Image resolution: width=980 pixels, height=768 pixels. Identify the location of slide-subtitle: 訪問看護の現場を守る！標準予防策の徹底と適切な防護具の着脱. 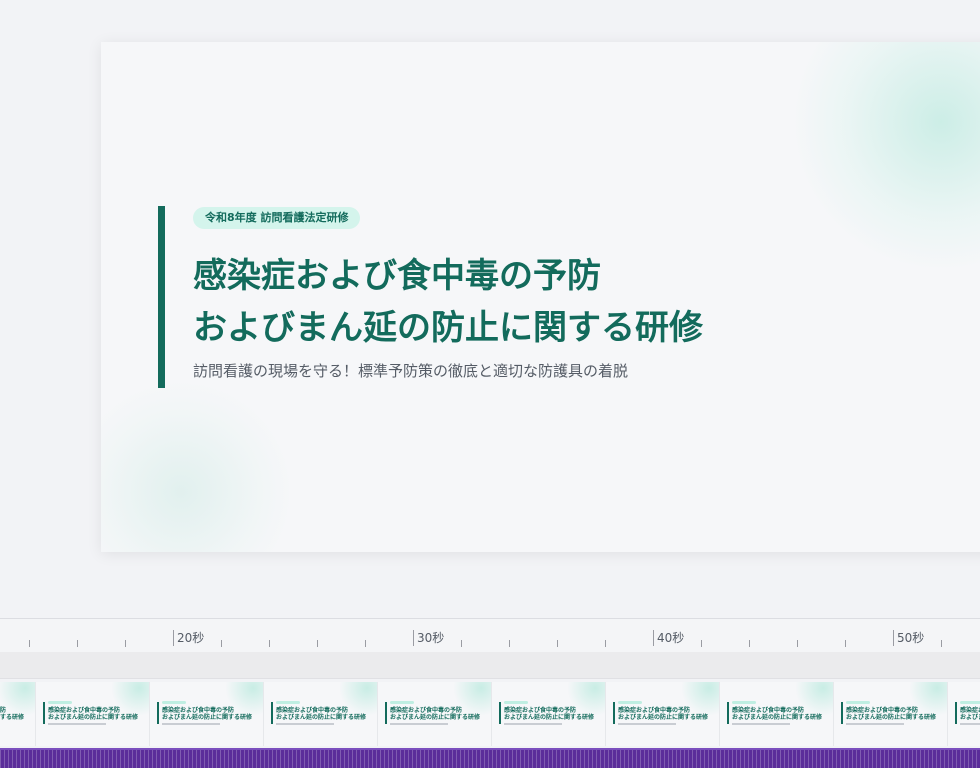
(411, 371).